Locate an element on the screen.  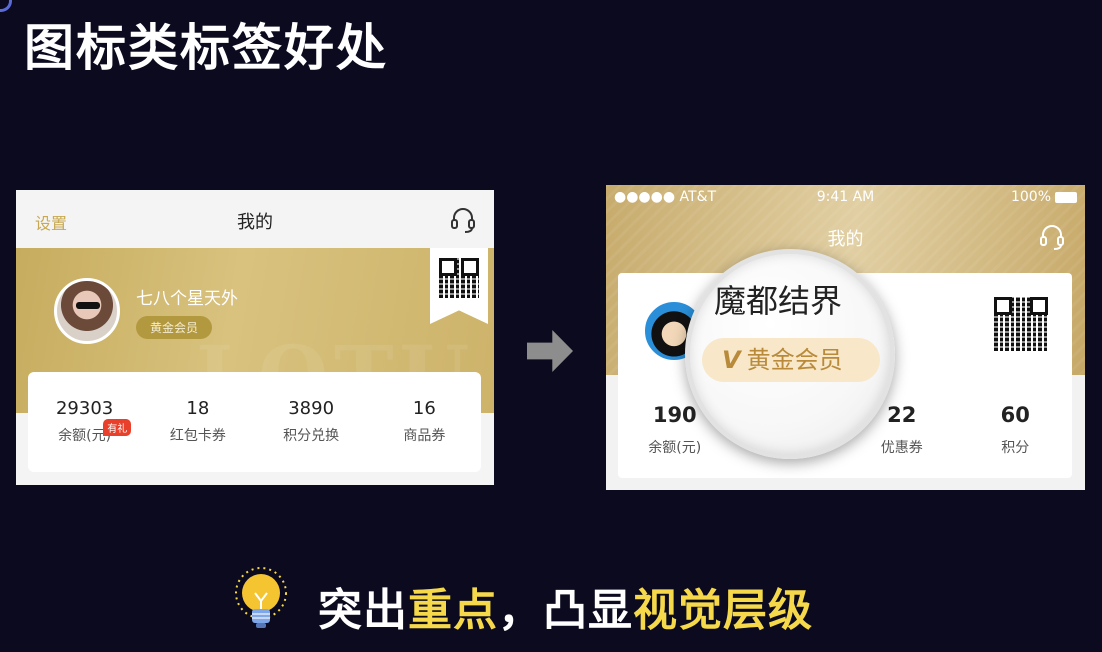
stat-label: 优惠券 is located at coordinates (901, 448).